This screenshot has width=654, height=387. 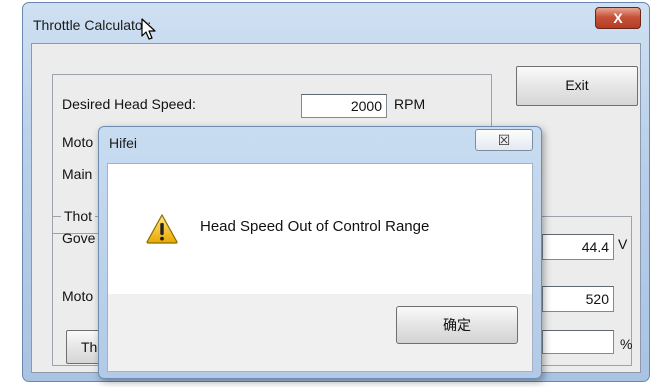 I want to click on dialog-message: Head Speed Out of Control Range, so click(x=315, y=226).